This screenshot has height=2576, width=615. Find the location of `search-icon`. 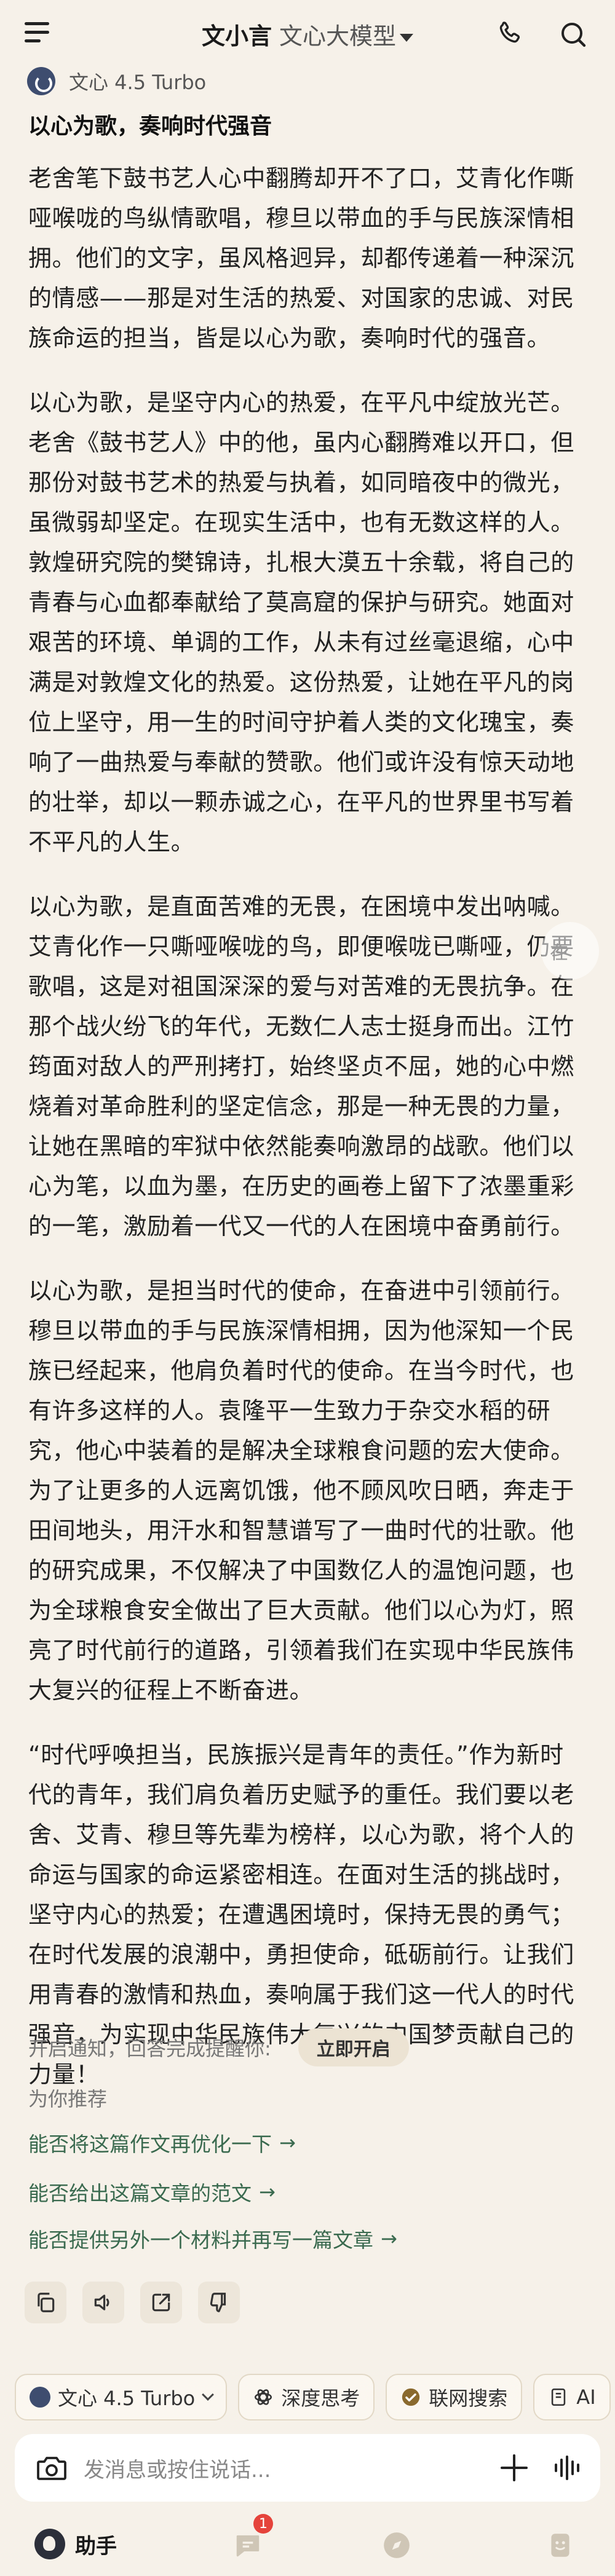

search-icon is located at coordinates (573, 35).